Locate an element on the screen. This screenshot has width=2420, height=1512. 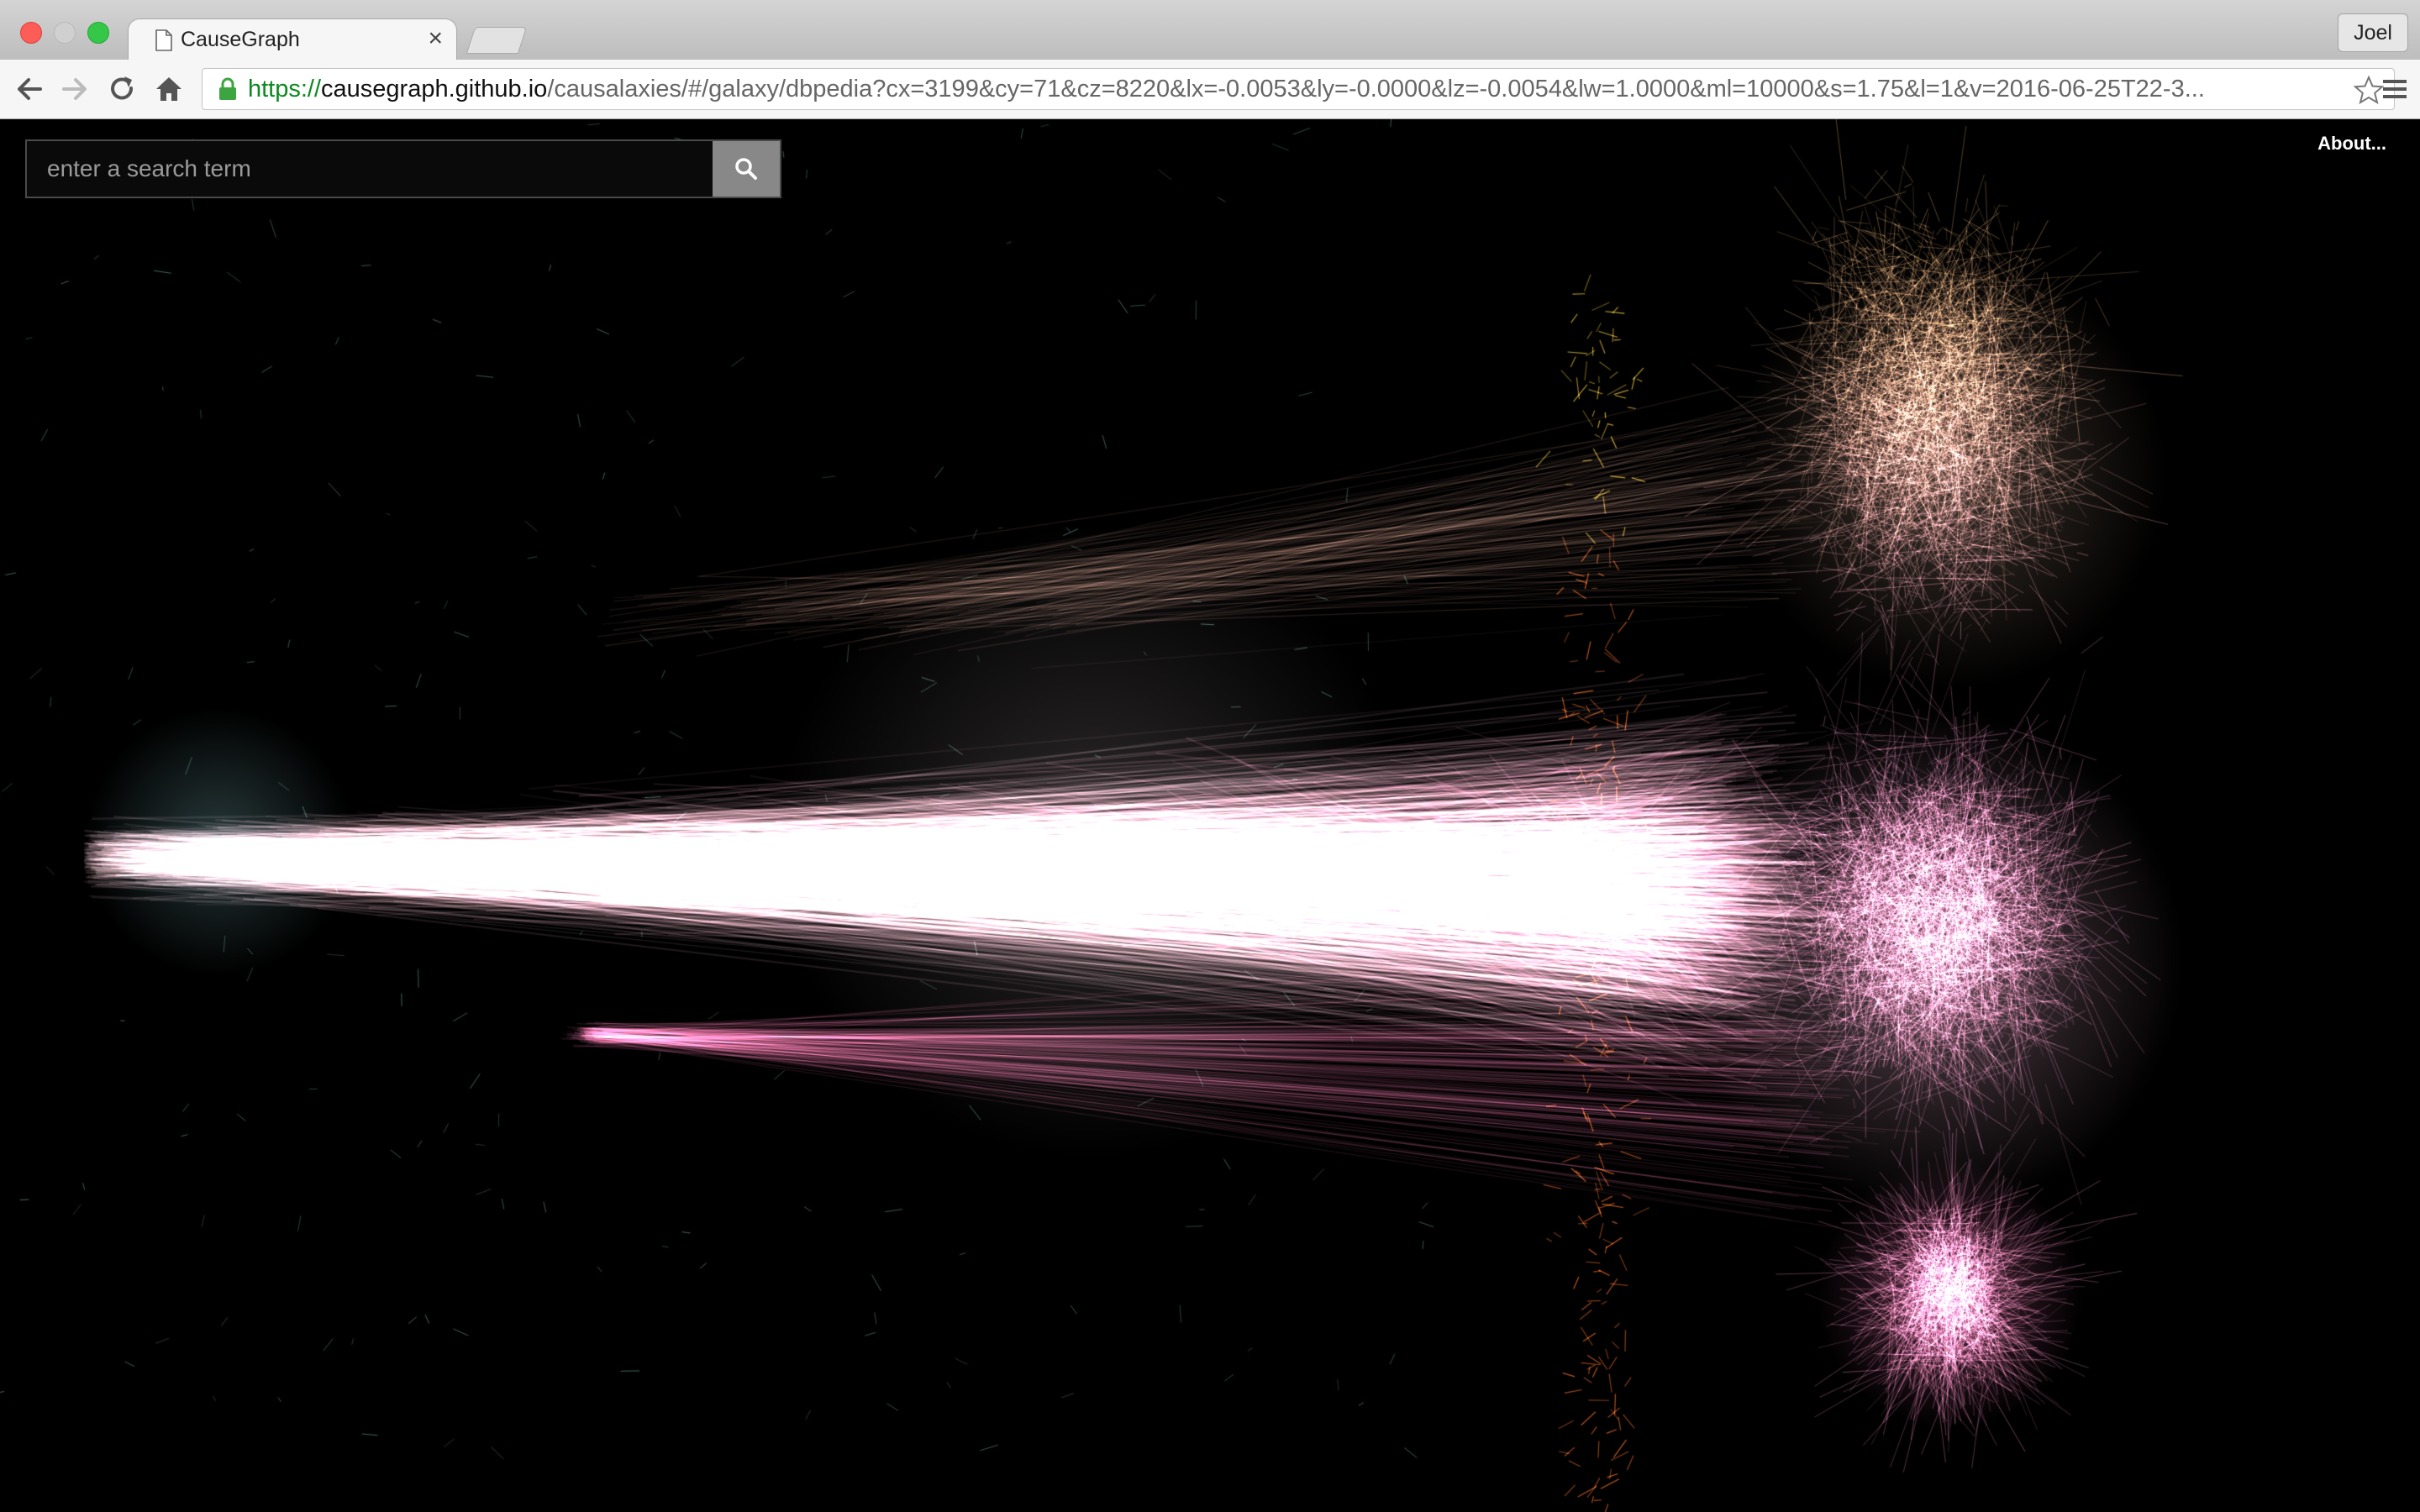
url-host: causegraph.github.io is located at coordinates (435, 88).